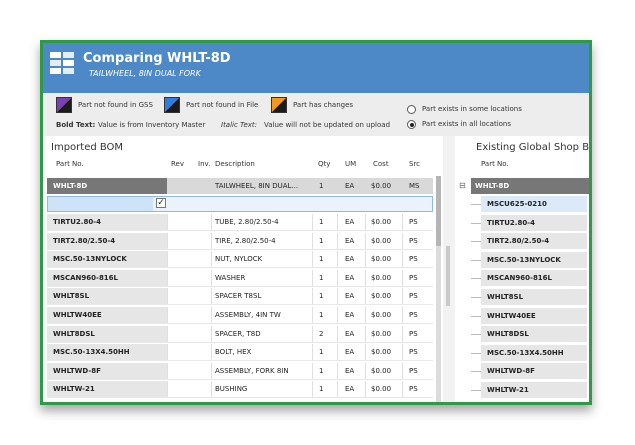  I want to click on table-row: WHLTW40EE, so click(530, 315).